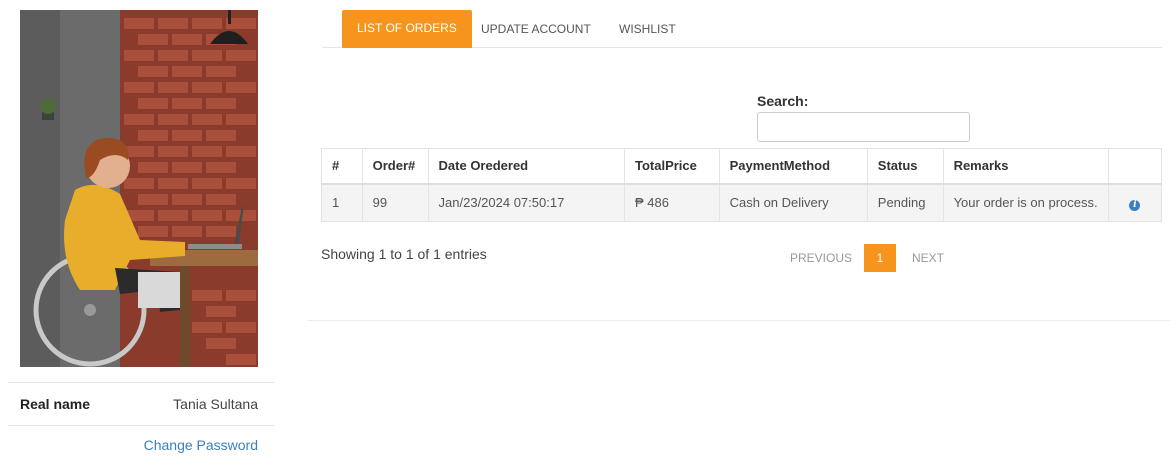 The image size is (1171, 462). Describe the element at coordinates (821, 258) in the screenshot. I see `pagination-previous-button: PREVIOUS` at that location.